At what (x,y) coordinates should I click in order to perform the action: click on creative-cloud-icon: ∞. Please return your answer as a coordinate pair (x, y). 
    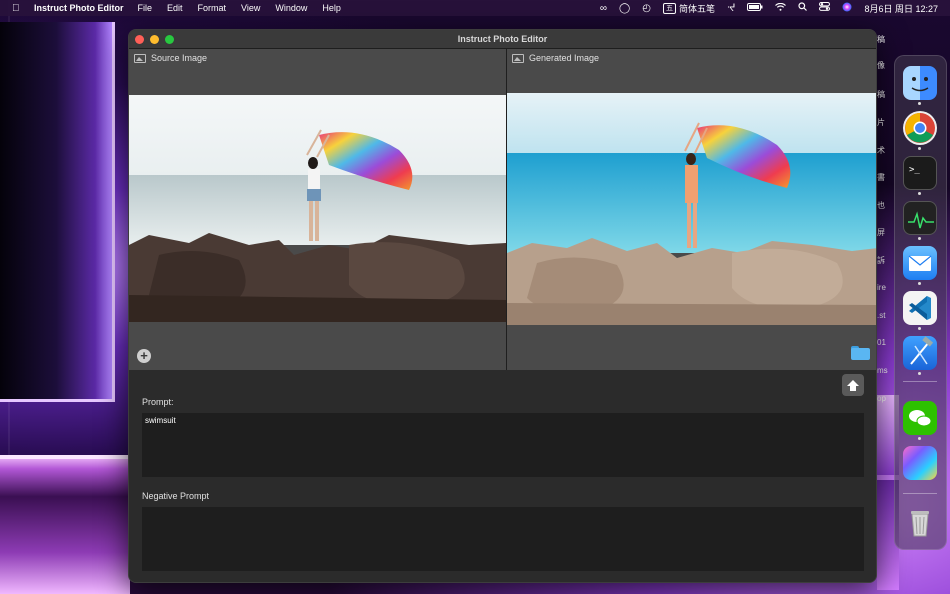
    Looking at the image, I should click on (603, 8).